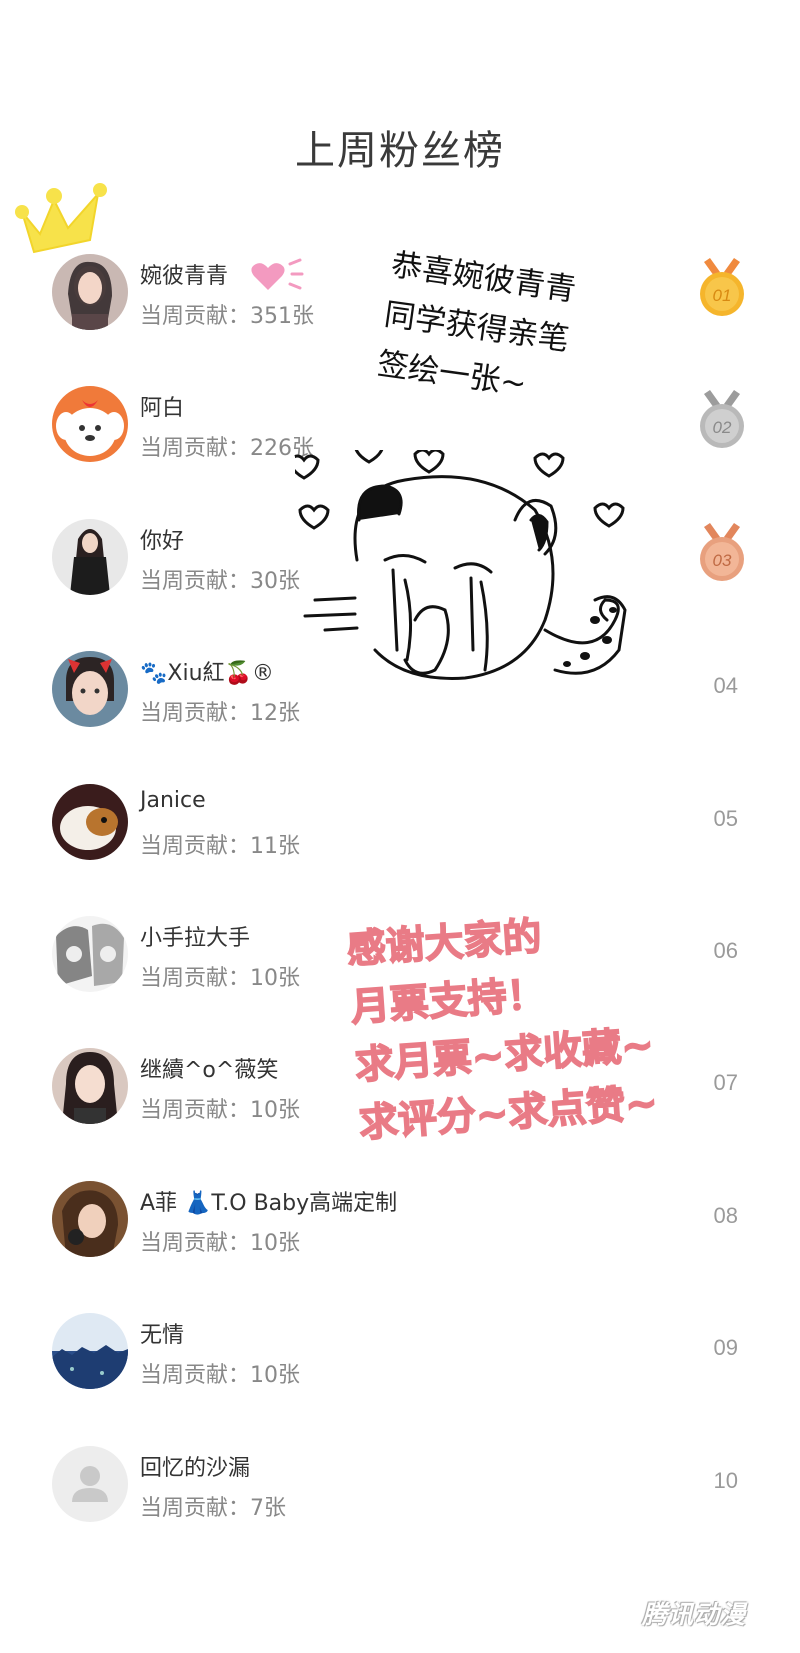 This screenshot has height=1653, width=800. I want to click on list-item: A菲 👗T.O Baby高端定制 当周贡献：10张 08, so click(400, 1246).